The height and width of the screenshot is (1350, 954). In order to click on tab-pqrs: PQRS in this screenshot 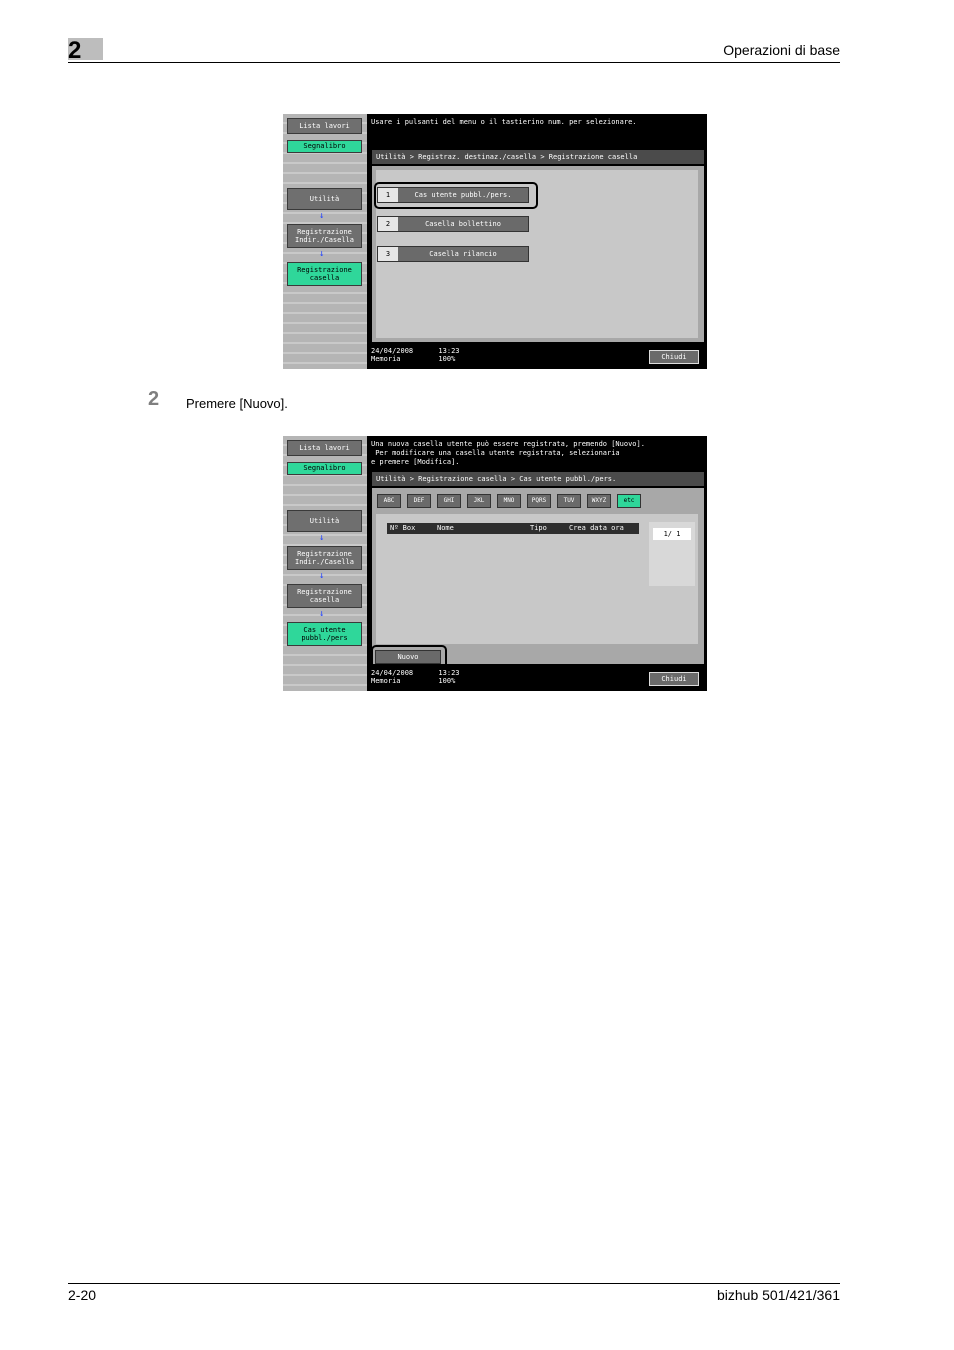, I will do `click(539, 501)`.